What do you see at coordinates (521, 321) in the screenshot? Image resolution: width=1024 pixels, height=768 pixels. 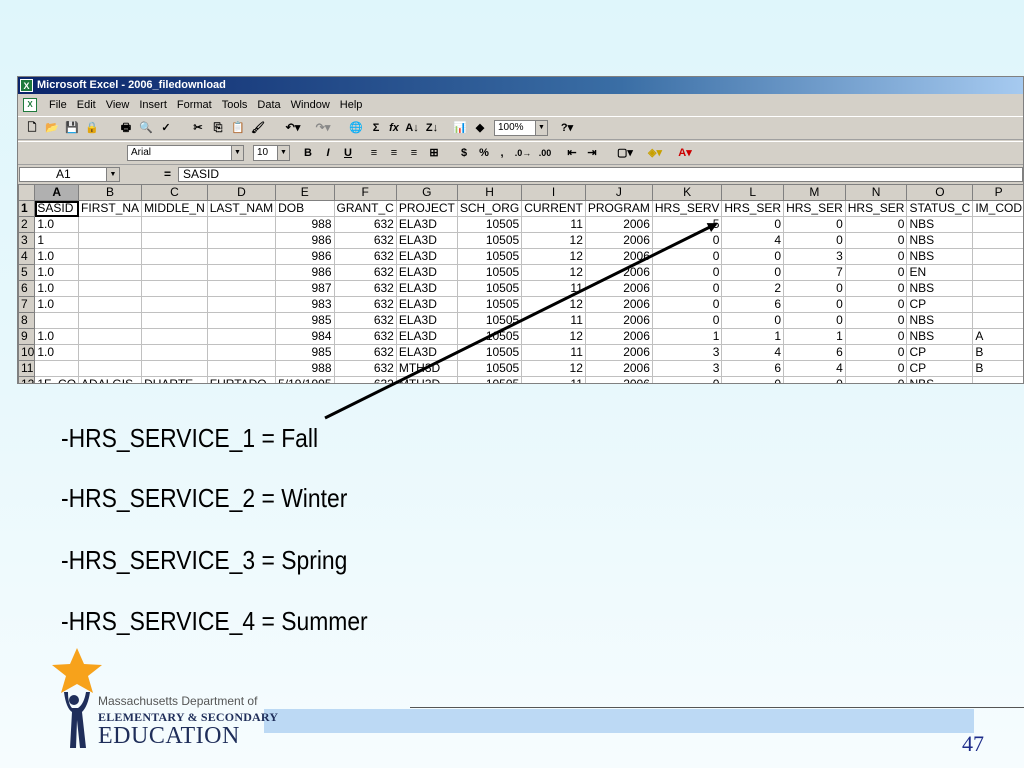 I see `arrow-line` at bounding box center [521, 321].